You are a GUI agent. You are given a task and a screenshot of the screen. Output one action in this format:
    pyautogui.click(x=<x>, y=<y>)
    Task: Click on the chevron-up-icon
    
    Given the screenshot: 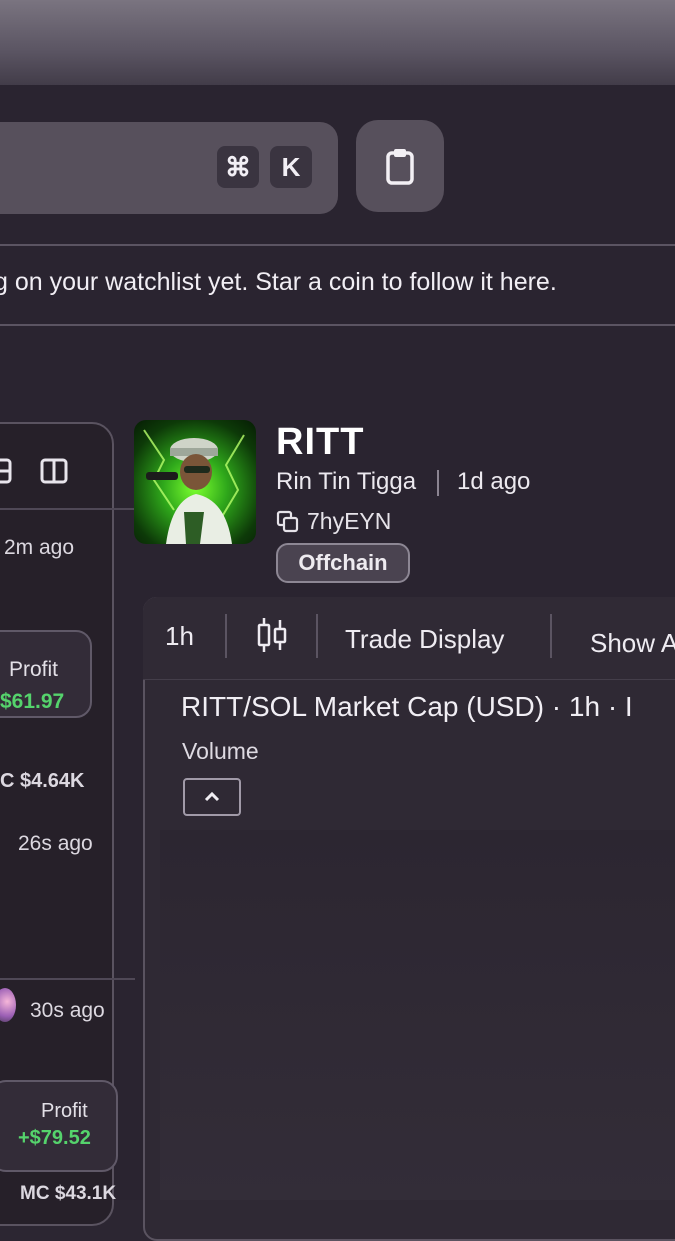 What is the action you would take?
    pyautogui.click(x=212, y=796)
    